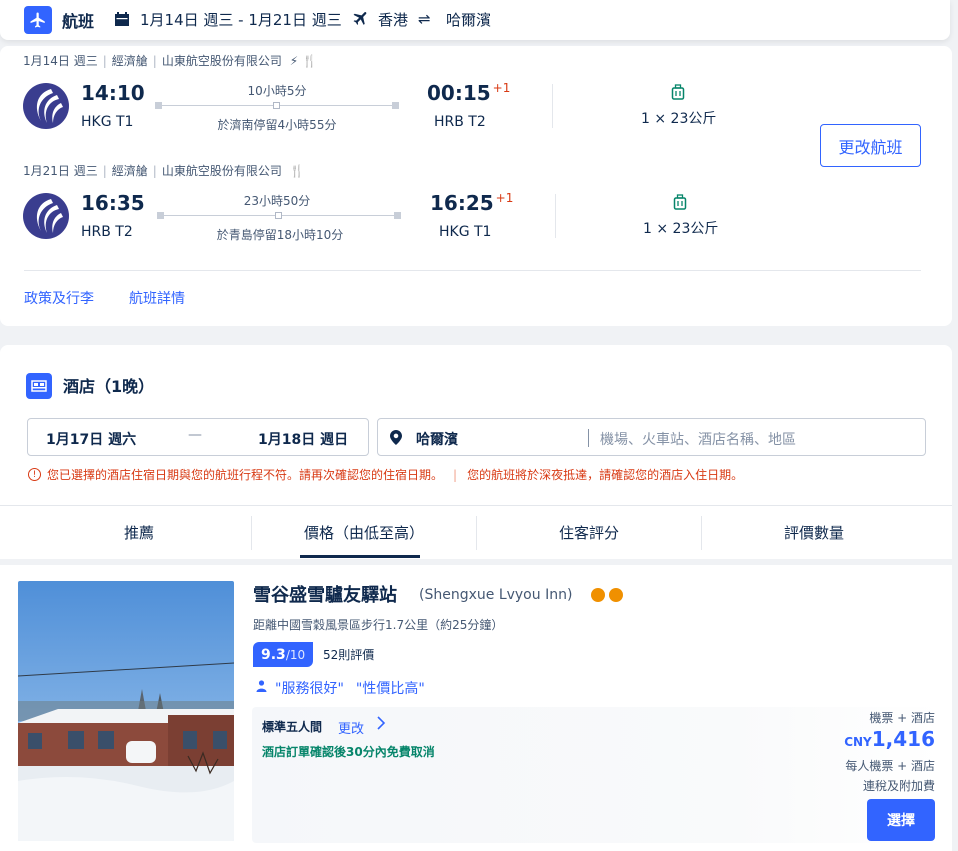 This screenshot has height=851, width=958. I want to click on room-type: 標準五人間, so click(292, 727).